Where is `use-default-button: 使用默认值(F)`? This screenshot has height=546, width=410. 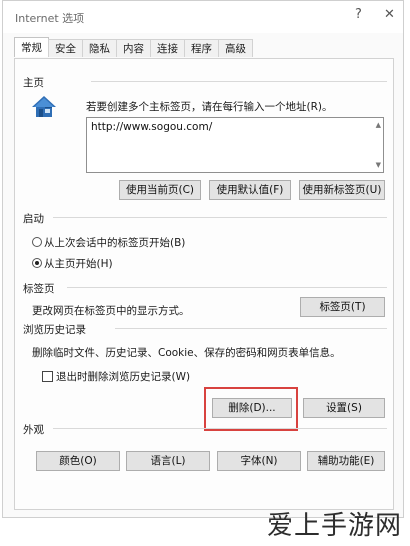 use-default-button: 使用默认值(F) is located at coordinates (250, 190).